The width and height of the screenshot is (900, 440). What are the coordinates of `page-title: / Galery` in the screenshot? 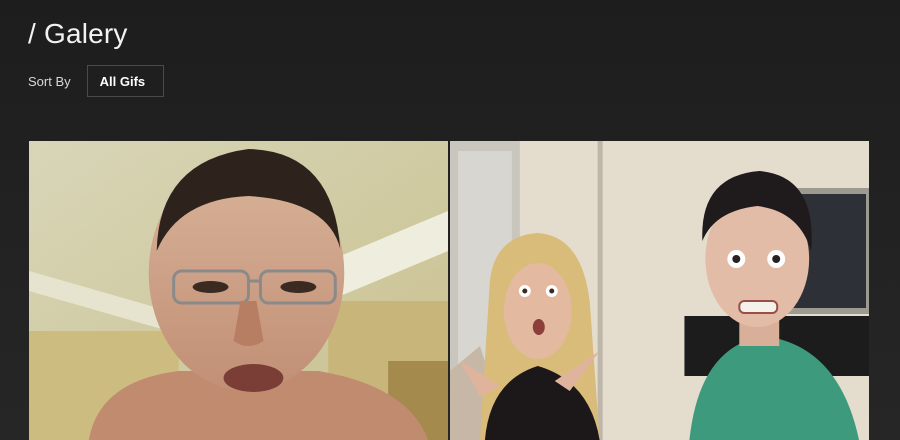 It's located at (78, 33).